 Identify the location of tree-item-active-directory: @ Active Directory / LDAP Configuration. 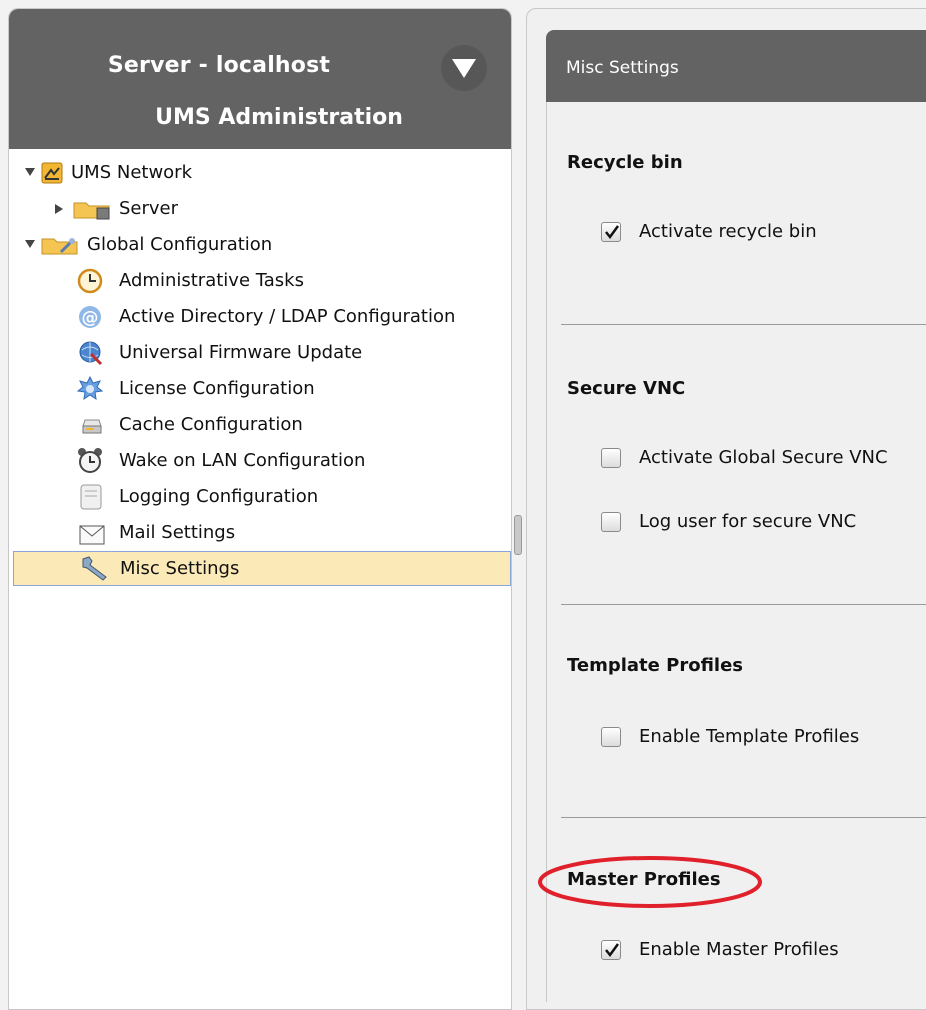
(259, 317).